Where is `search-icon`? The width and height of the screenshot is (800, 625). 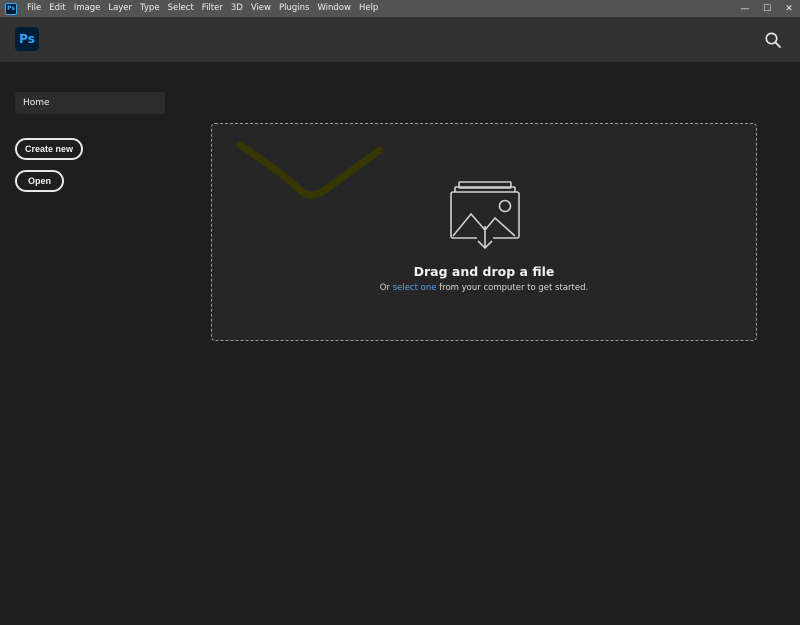 search-icon is located at coordinates (773, 40).